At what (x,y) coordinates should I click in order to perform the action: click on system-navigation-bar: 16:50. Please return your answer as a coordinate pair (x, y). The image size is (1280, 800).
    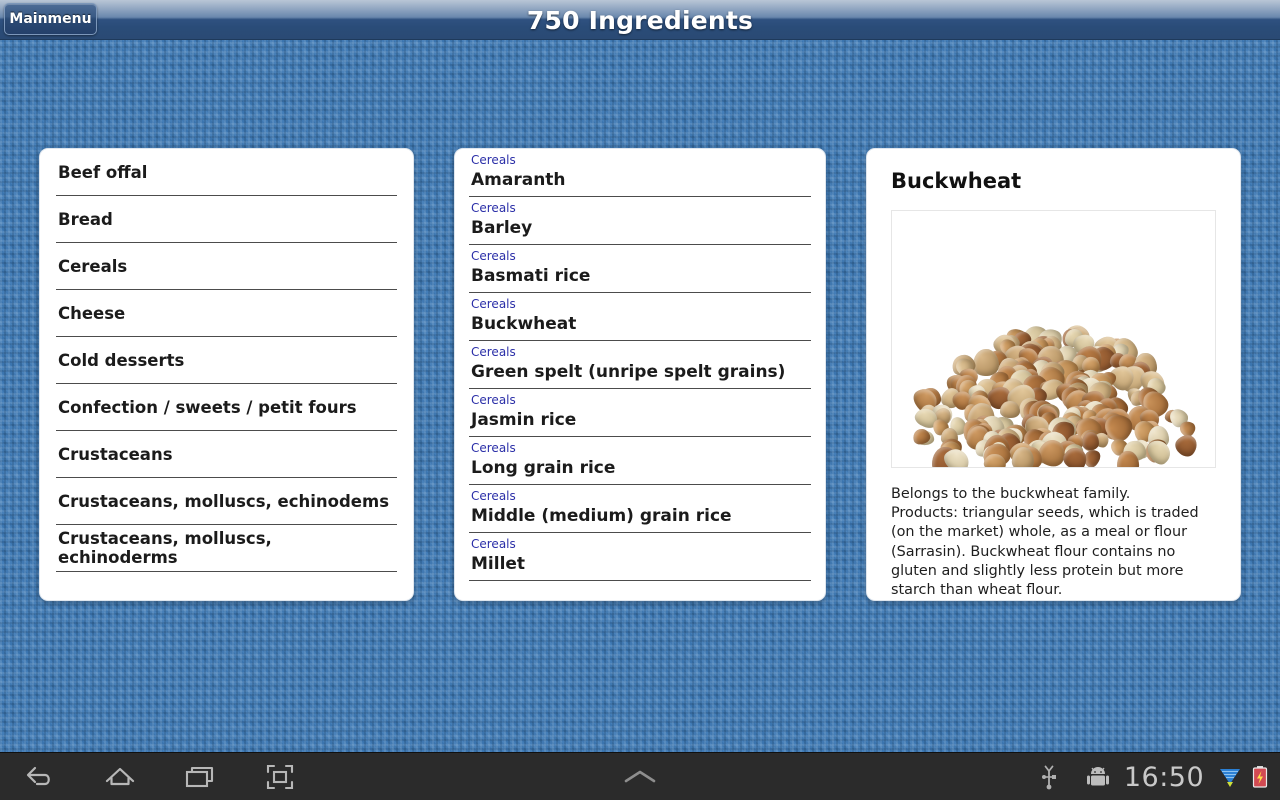
    Looking at the image, I should click on (640, 776).